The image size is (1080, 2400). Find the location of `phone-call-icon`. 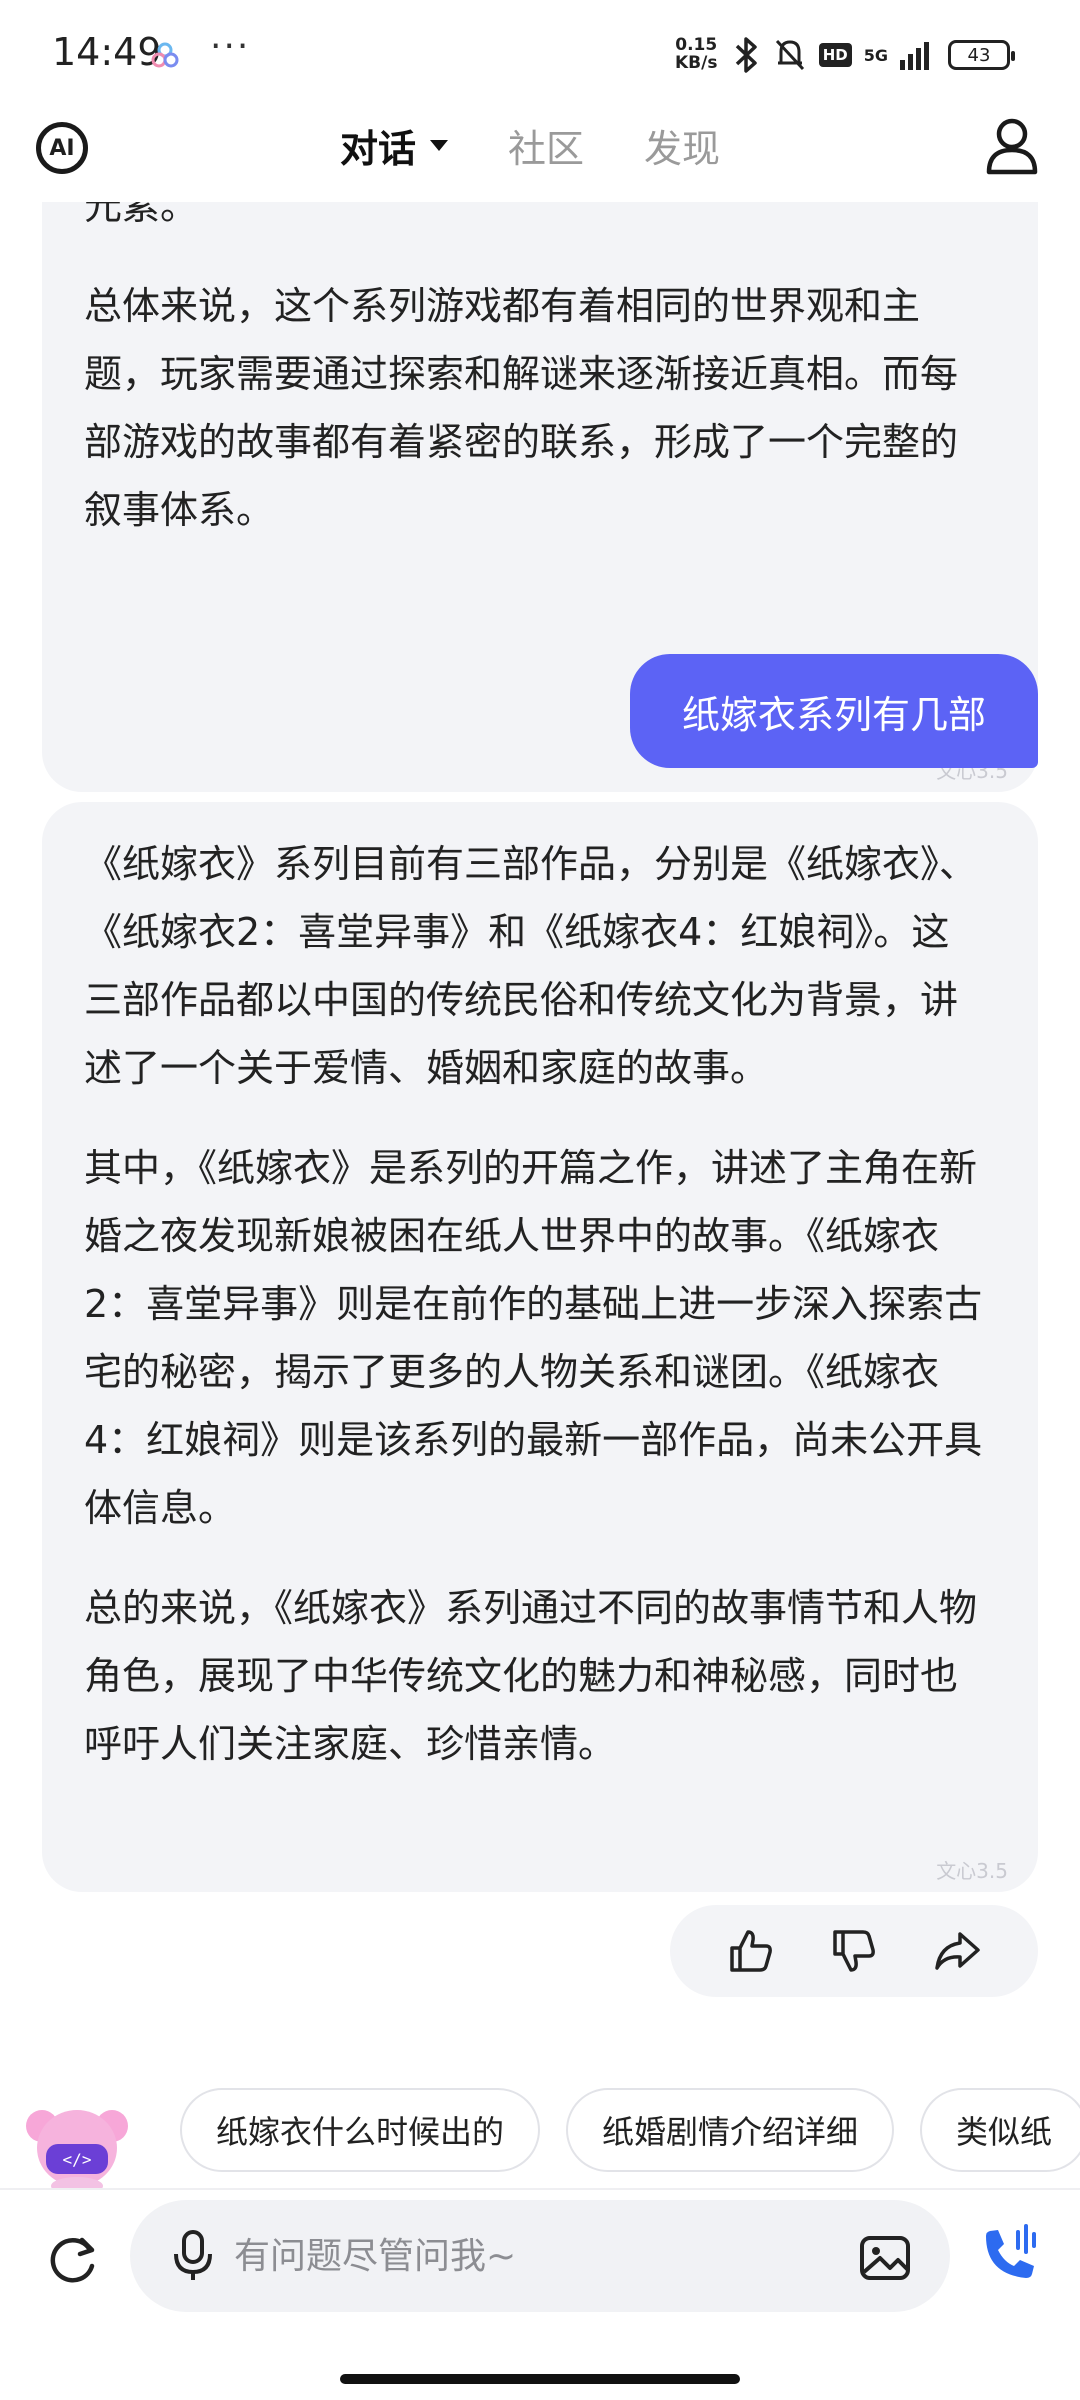

phone-call-icon is located at coordinates (1008, 2254).